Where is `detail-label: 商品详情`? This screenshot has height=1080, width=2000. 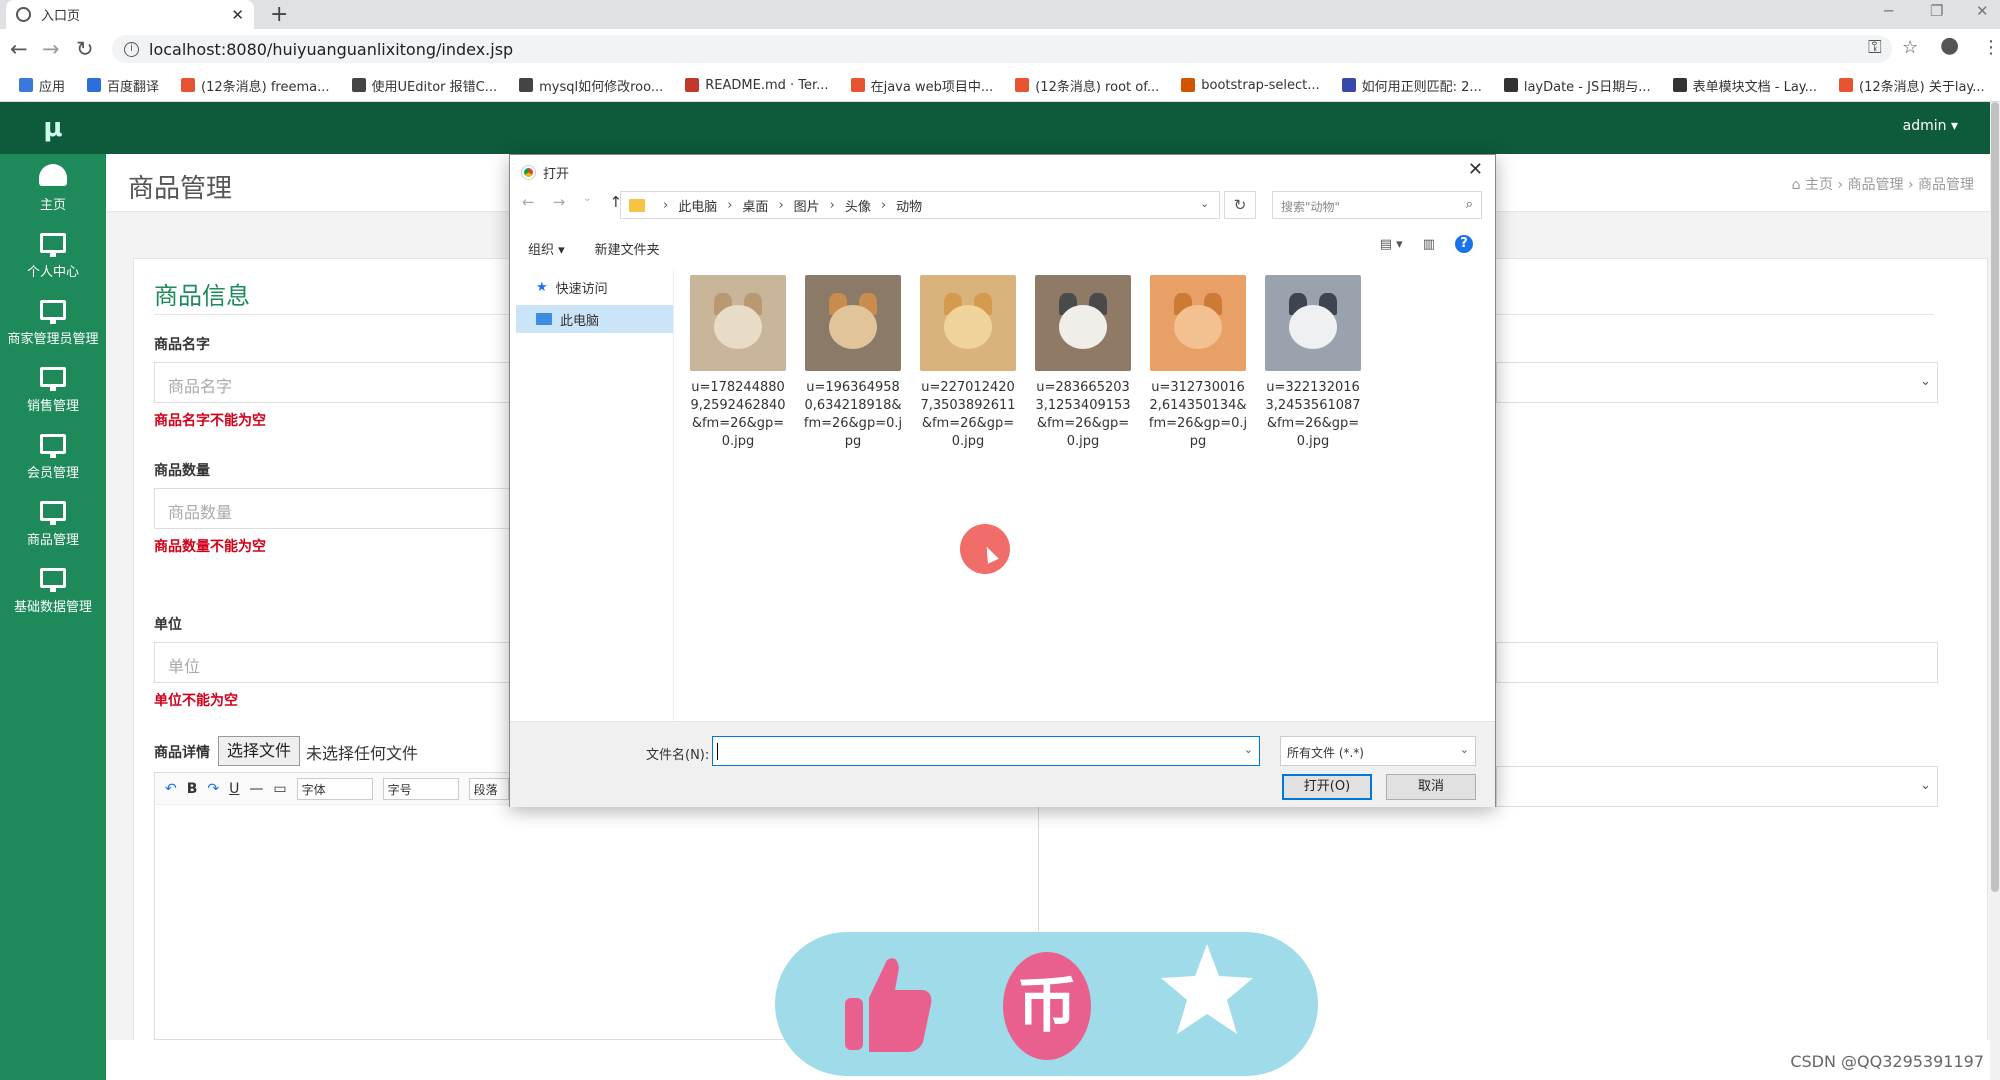 detail-label: 商品详情 is located at coordinates (182, 753).